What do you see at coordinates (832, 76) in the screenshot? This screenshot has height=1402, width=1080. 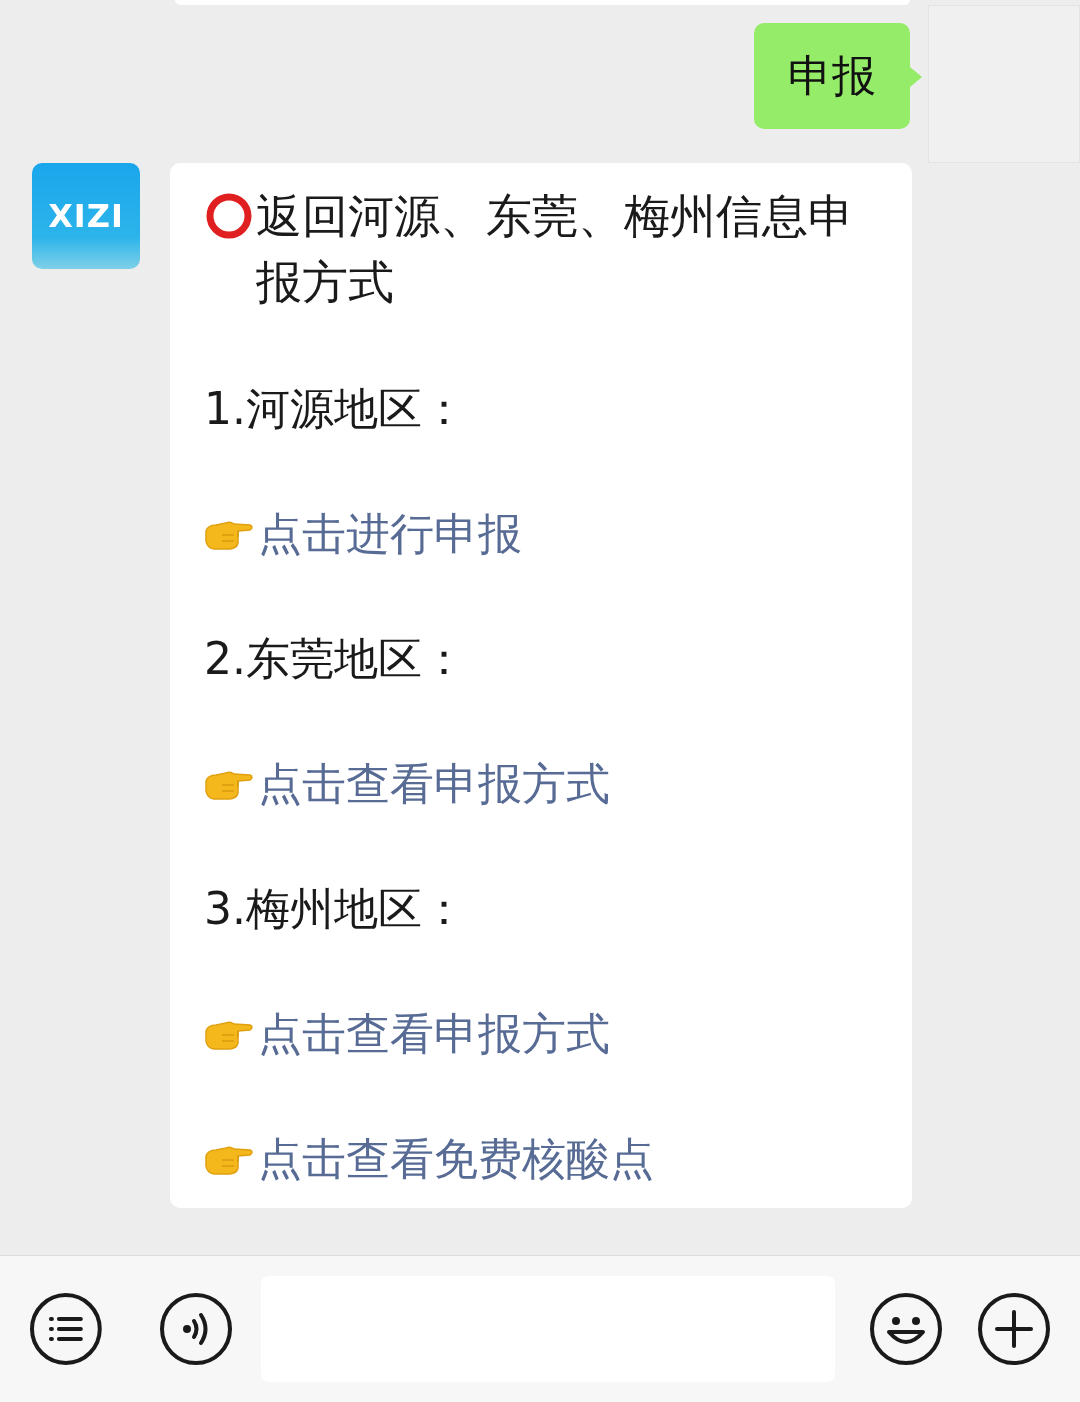 I see `outgoing-bubble: 申报` at bounding box center [832, 76].